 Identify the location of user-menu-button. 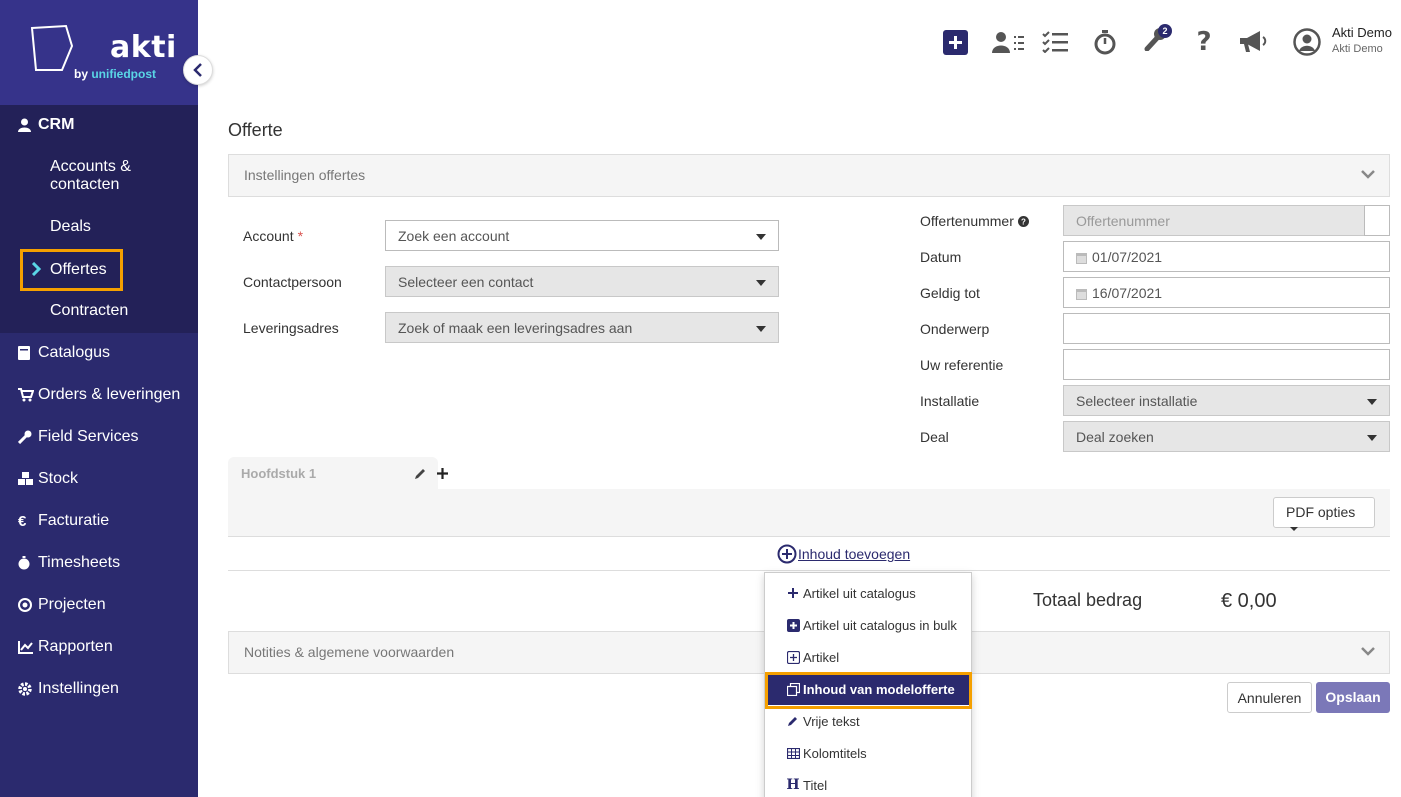
(1307, 42).